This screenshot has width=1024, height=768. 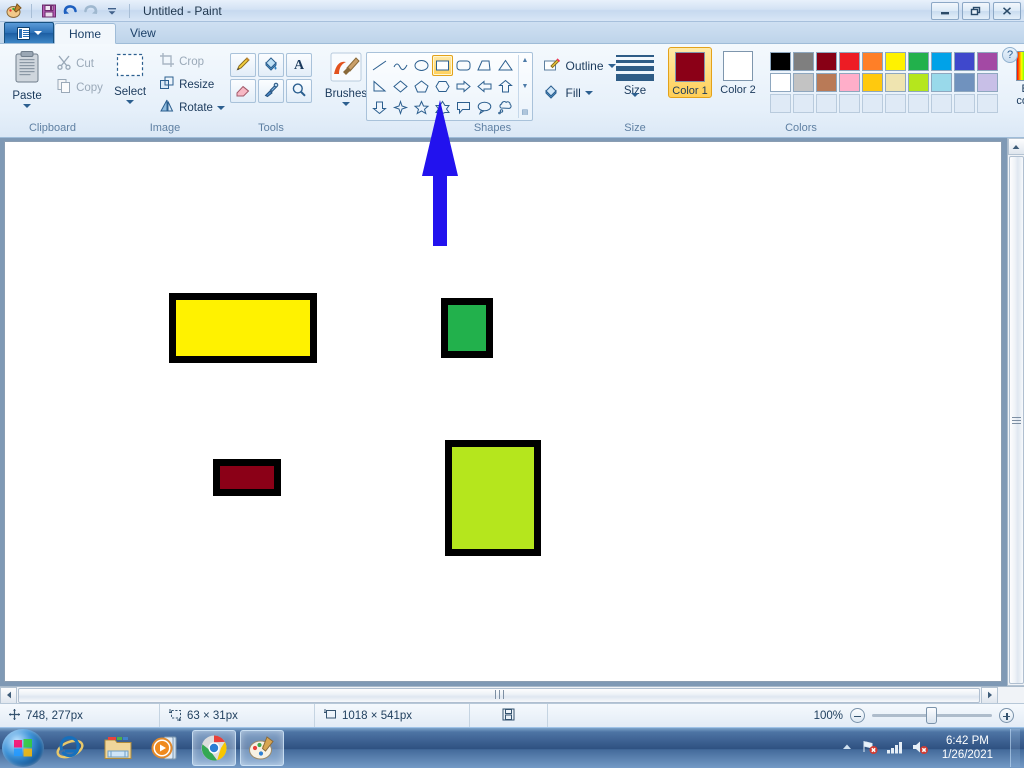 What do you see at coordinates (79, 63) in the screenshot?
I see `cut-button: Cut` at bounding box center [79, 63].